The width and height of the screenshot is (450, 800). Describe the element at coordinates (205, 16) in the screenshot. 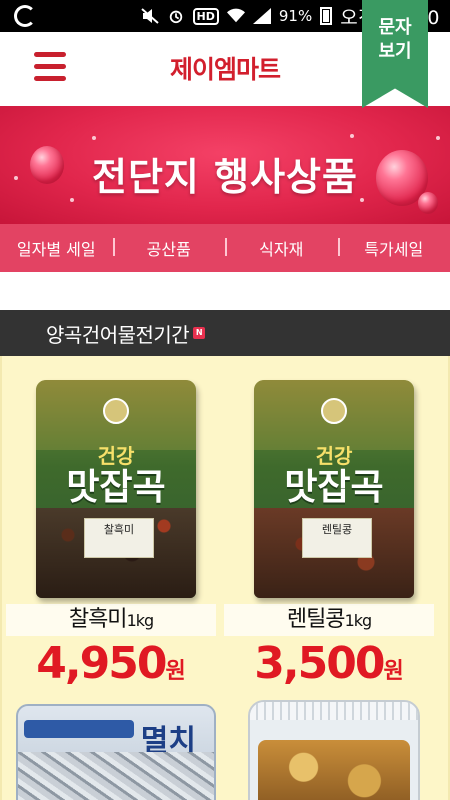

I see `hd-icon: HD` at that location.